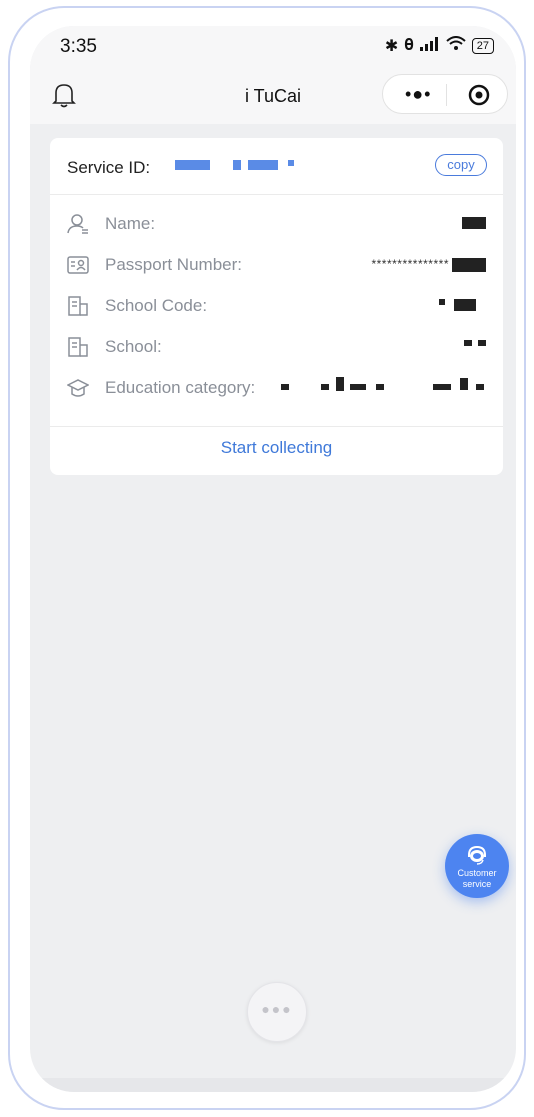 The width and height of the screenshot is (534, 1117). I want to click on earbuds-icon: 𝛉, so click(409, 45).